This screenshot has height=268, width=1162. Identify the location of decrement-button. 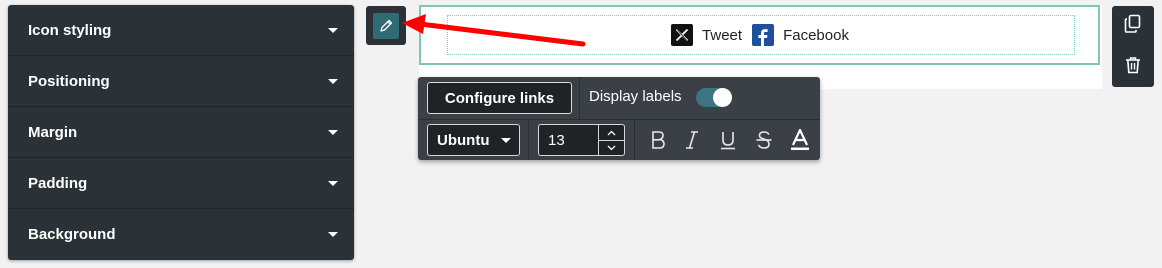
(611, 147).